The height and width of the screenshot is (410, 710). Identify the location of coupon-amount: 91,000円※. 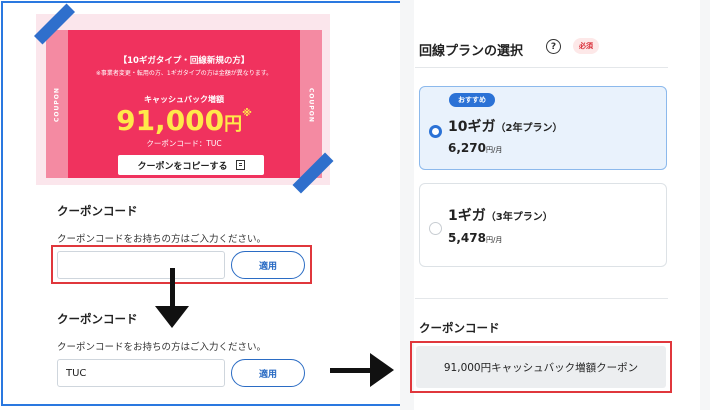
(184, 120).